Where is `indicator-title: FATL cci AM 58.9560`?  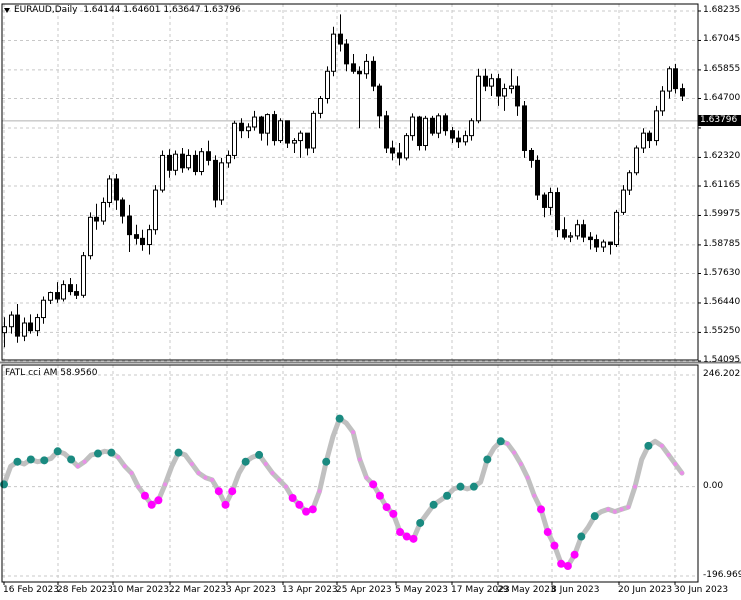
indicator-title: FATL cci AM 58.9560 is located at coordinates (51, 373).